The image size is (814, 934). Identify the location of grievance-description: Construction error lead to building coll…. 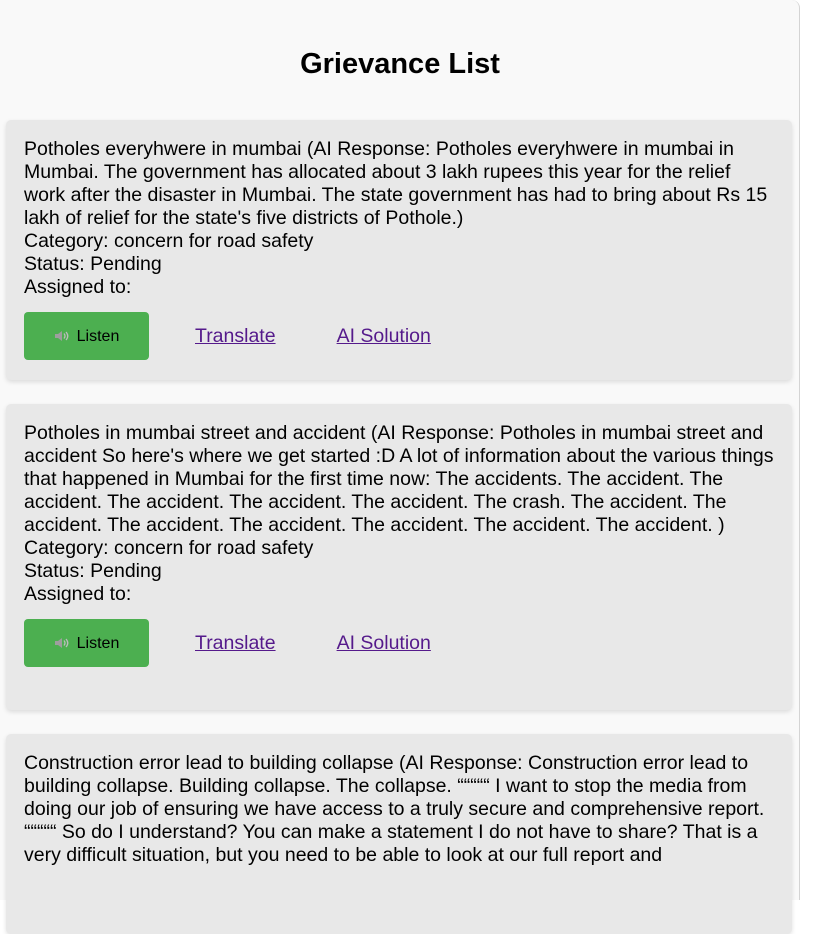
(394, 809).